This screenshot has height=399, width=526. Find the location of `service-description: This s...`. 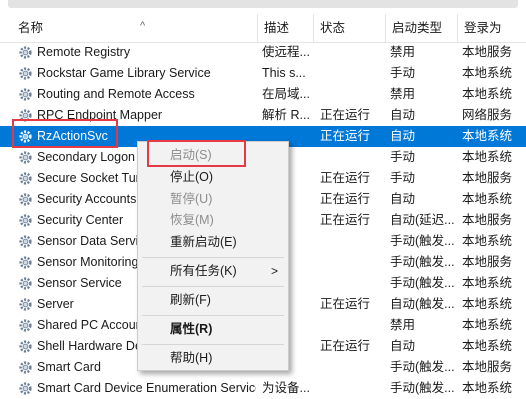

service-description: This s... is located at coordinates (284, 73).